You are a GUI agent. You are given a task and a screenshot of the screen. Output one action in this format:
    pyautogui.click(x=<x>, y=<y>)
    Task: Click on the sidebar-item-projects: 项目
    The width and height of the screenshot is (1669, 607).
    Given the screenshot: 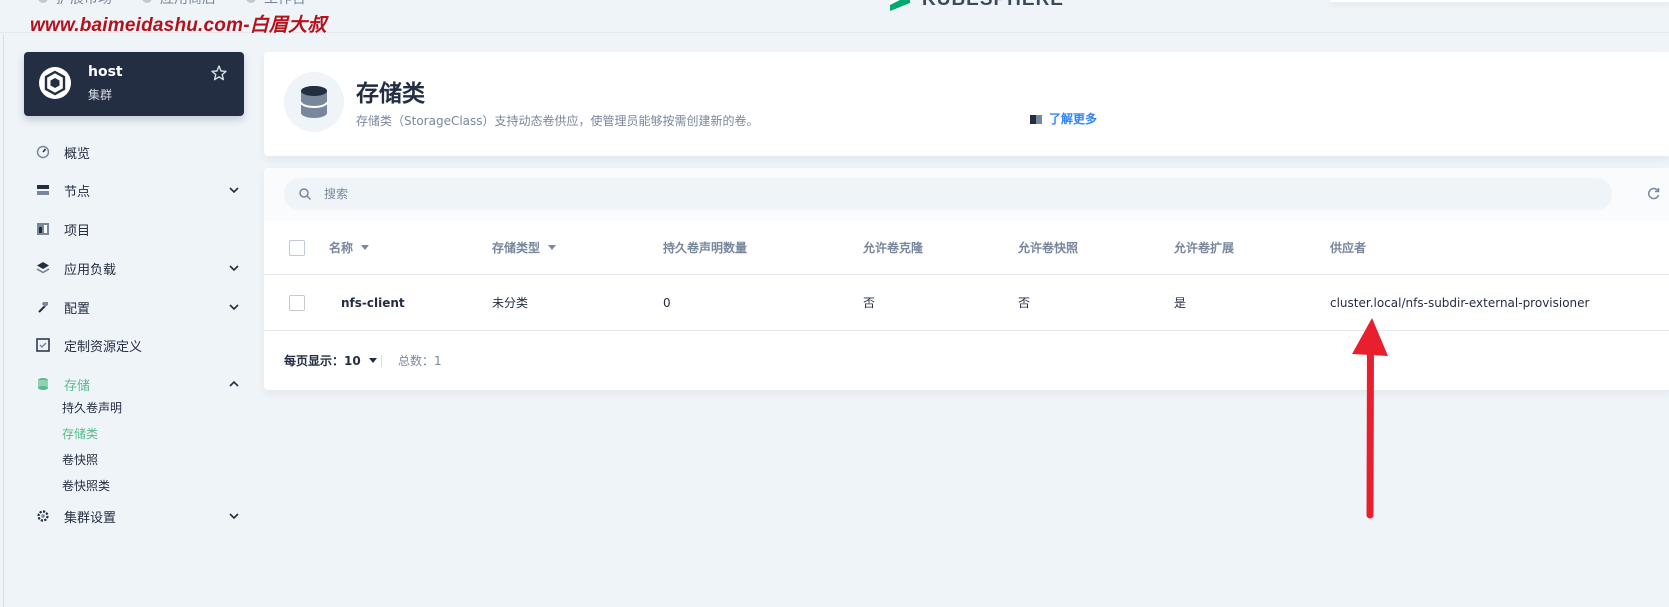 What is the action you would take?
    pyautogui.click(x=137, y=229)
    